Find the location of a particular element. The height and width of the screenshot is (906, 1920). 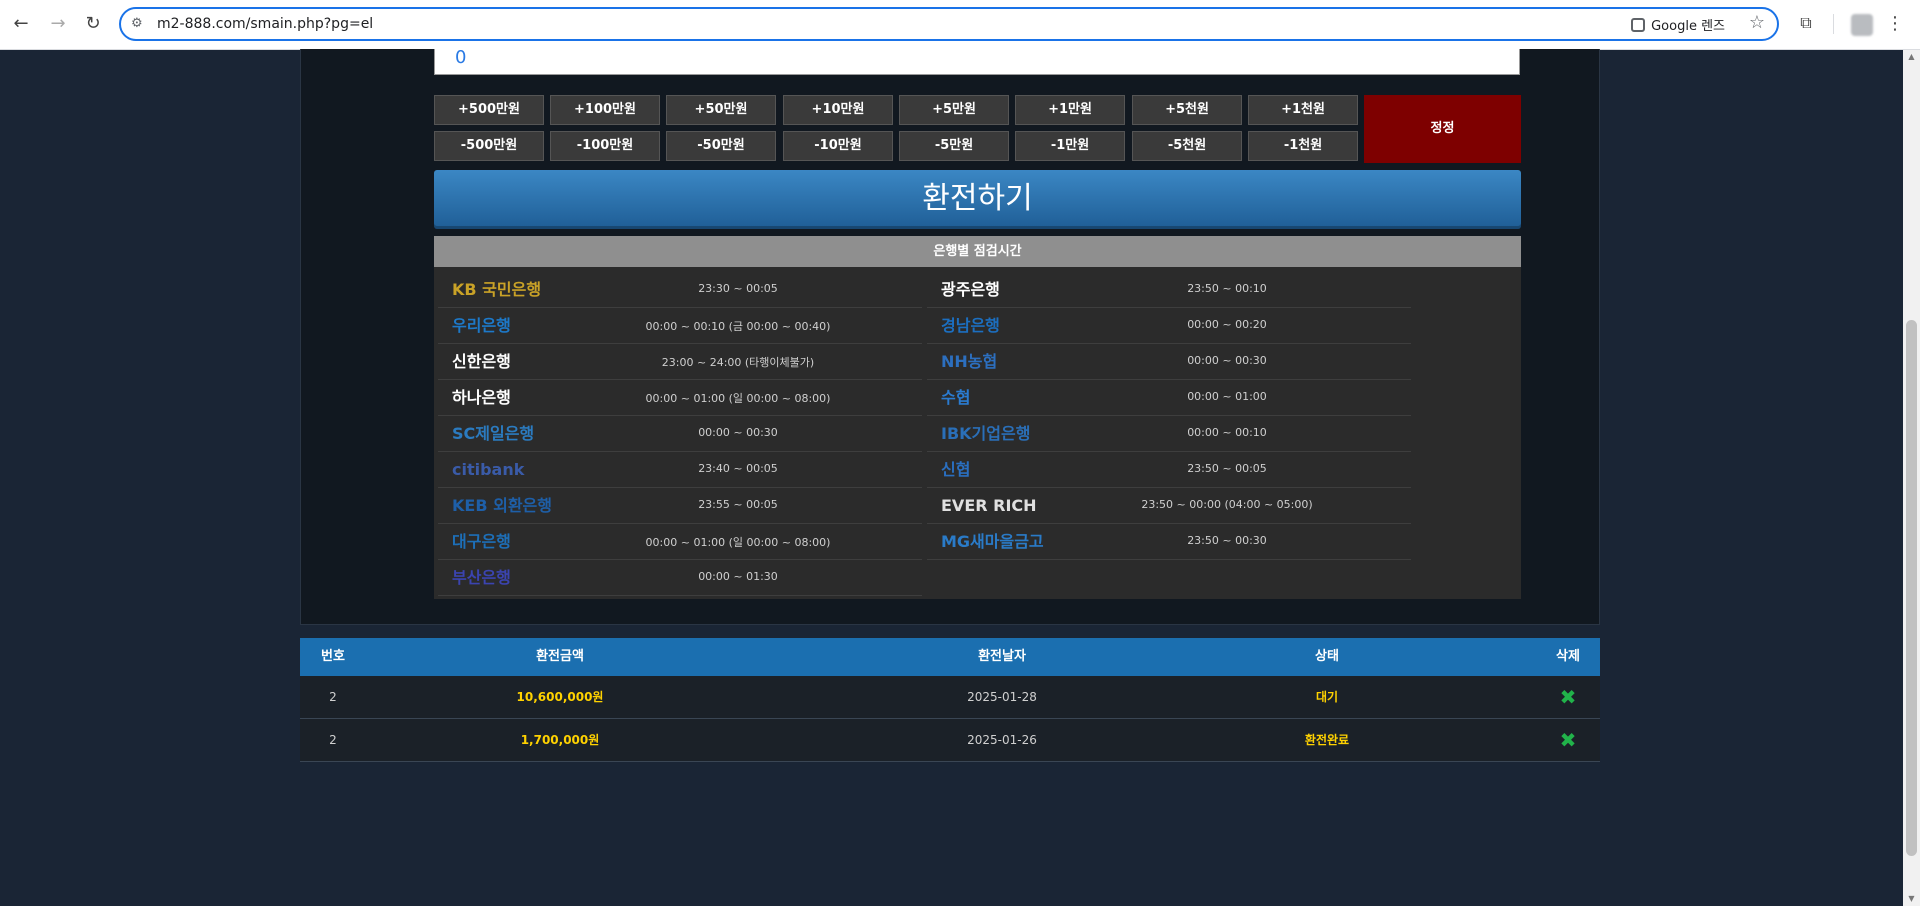

table-header: 번호 환전금액 환전날자 상태 삭제 is located at coordinates (950, 657).